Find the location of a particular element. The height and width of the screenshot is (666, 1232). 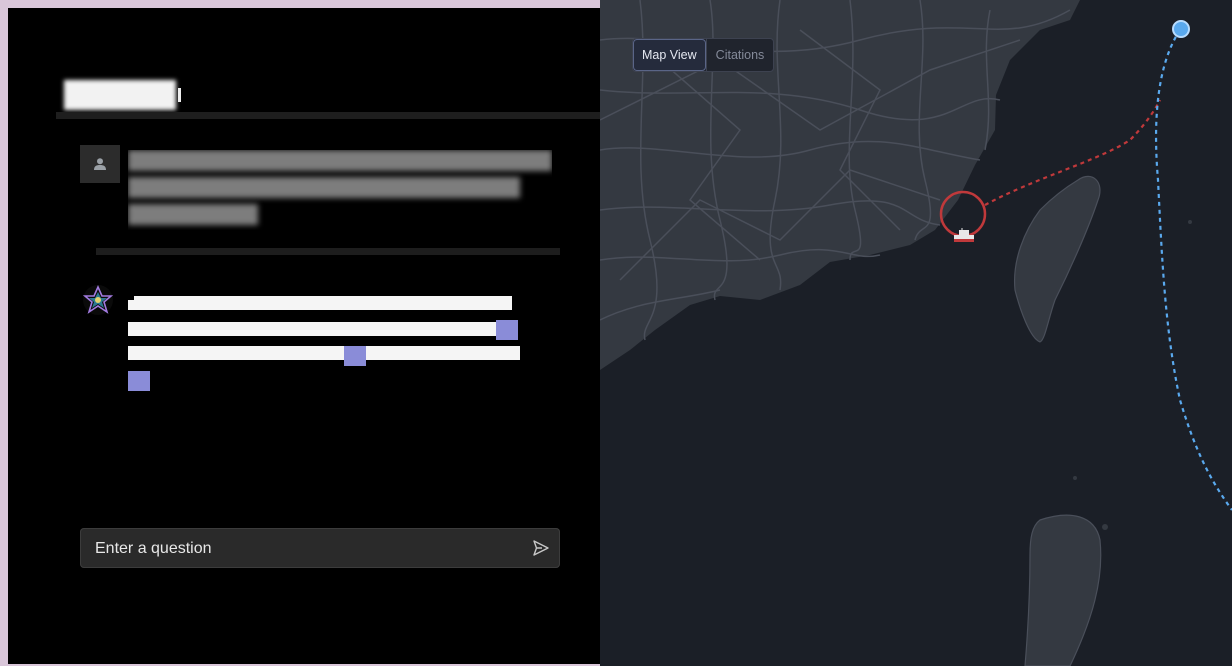

user-icon is located at coordinates (100, 164).